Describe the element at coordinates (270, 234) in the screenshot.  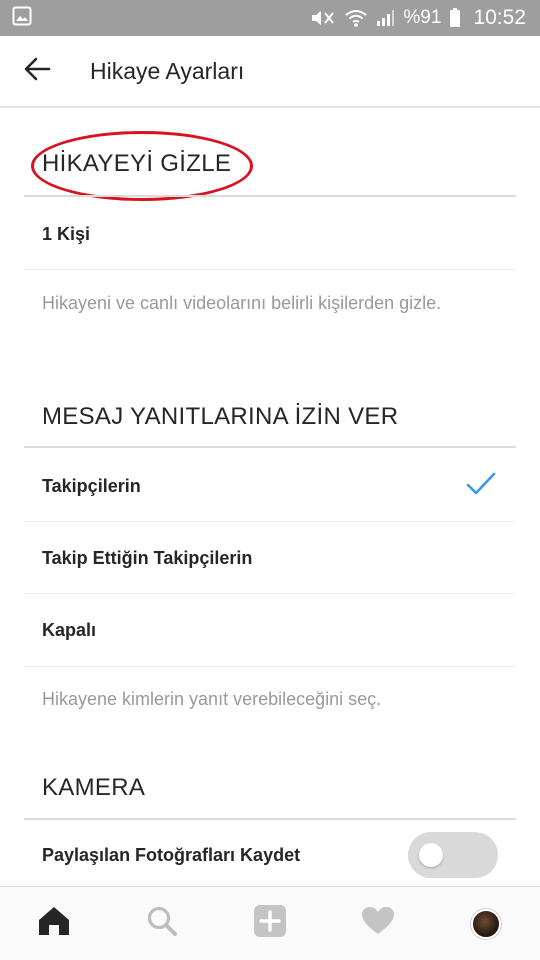
I see `hidden-people-row: 1 Kişi` at that location.